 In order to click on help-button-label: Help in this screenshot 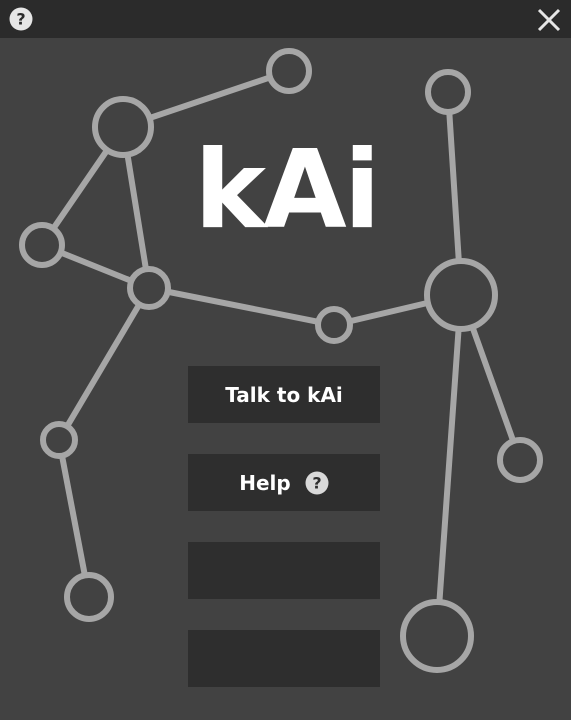, I will do `click(265, 482)`.